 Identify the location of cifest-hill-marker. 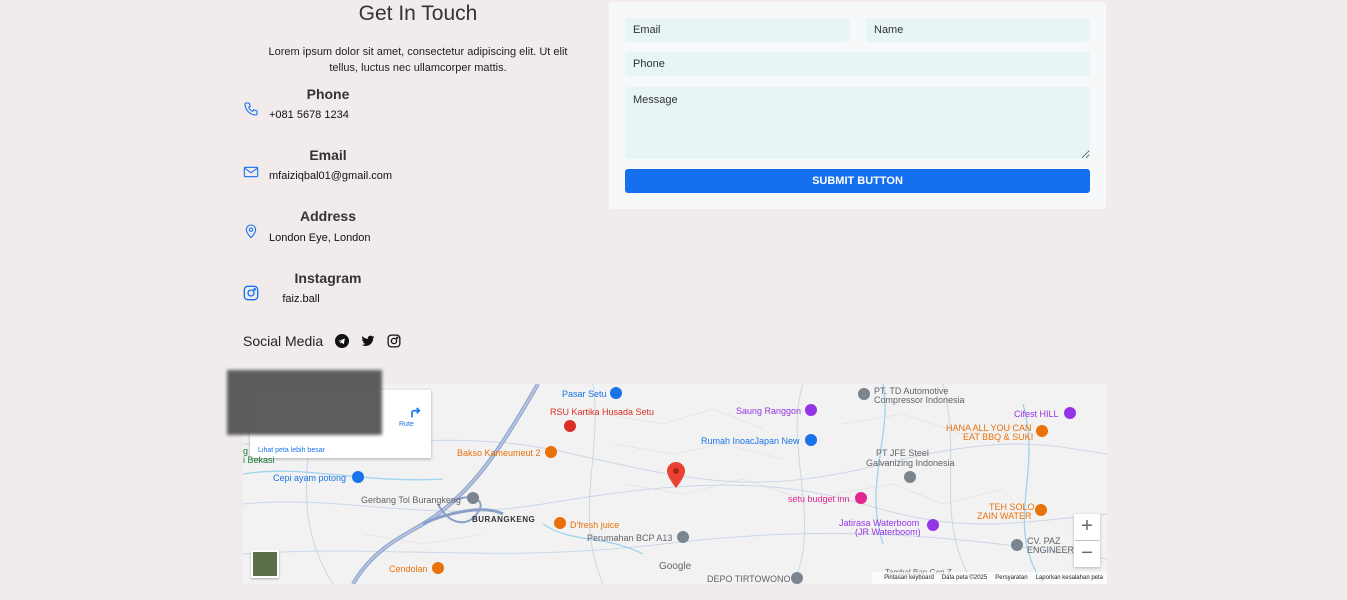
(1070, 413).